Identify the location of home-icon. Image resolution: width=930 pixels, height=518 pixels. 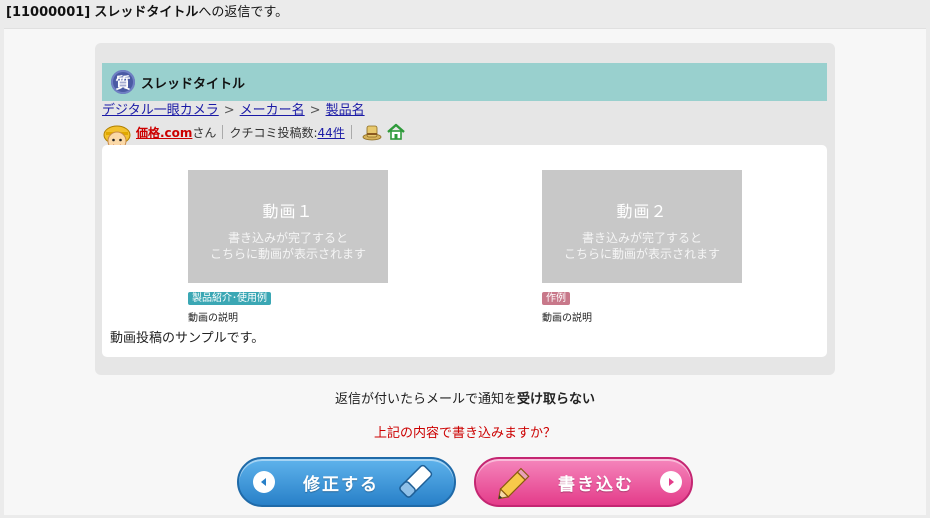
(396, 132).